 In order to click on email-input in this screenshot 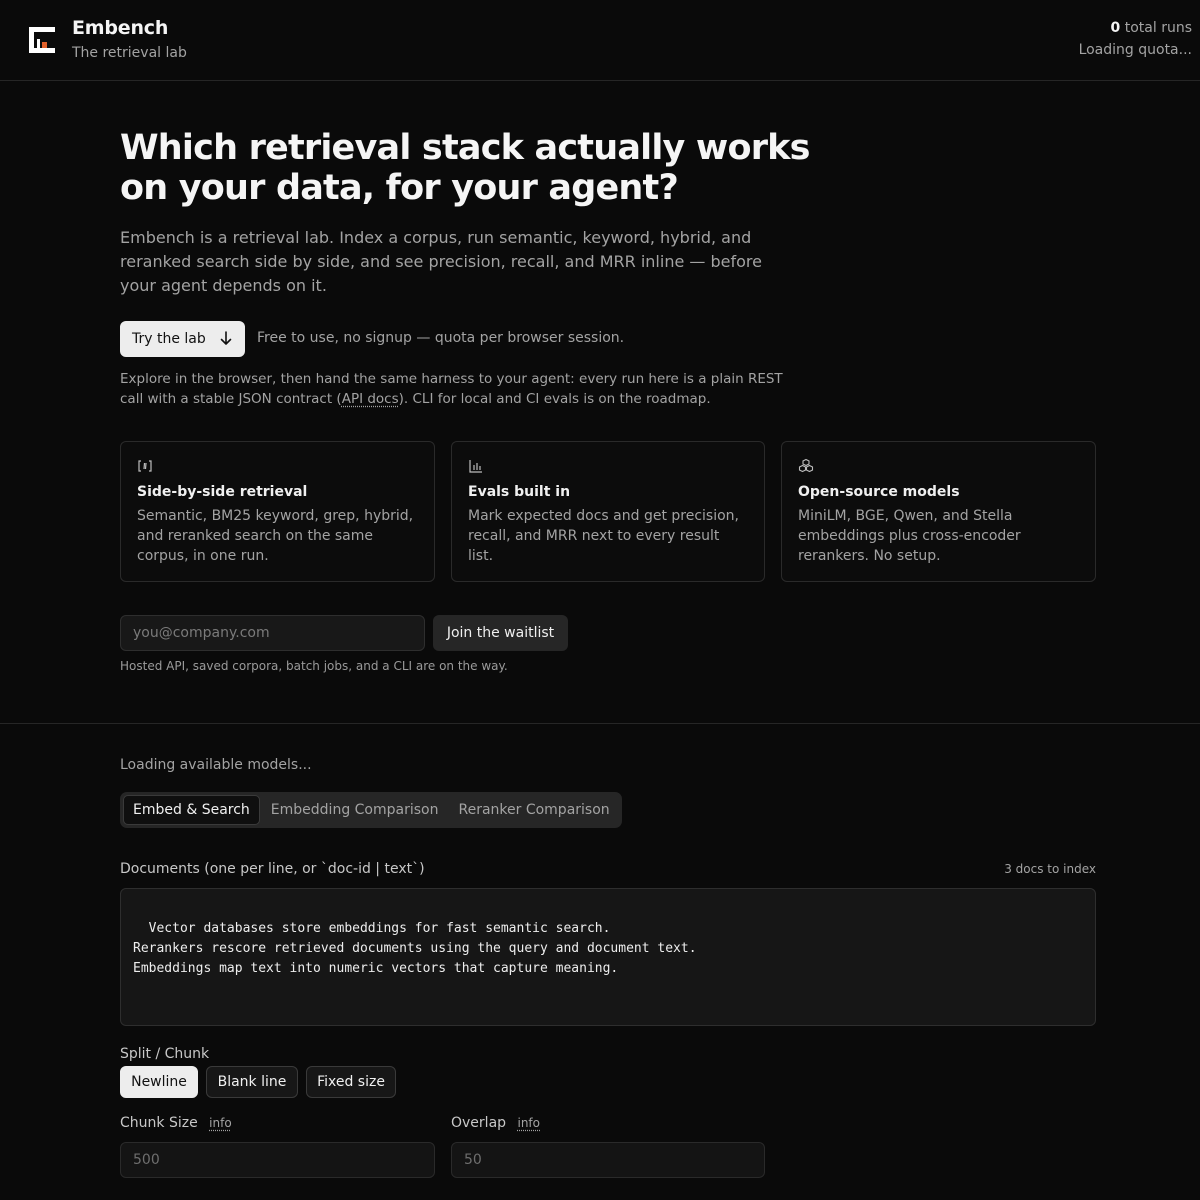, I will do `click(272, 633)`.